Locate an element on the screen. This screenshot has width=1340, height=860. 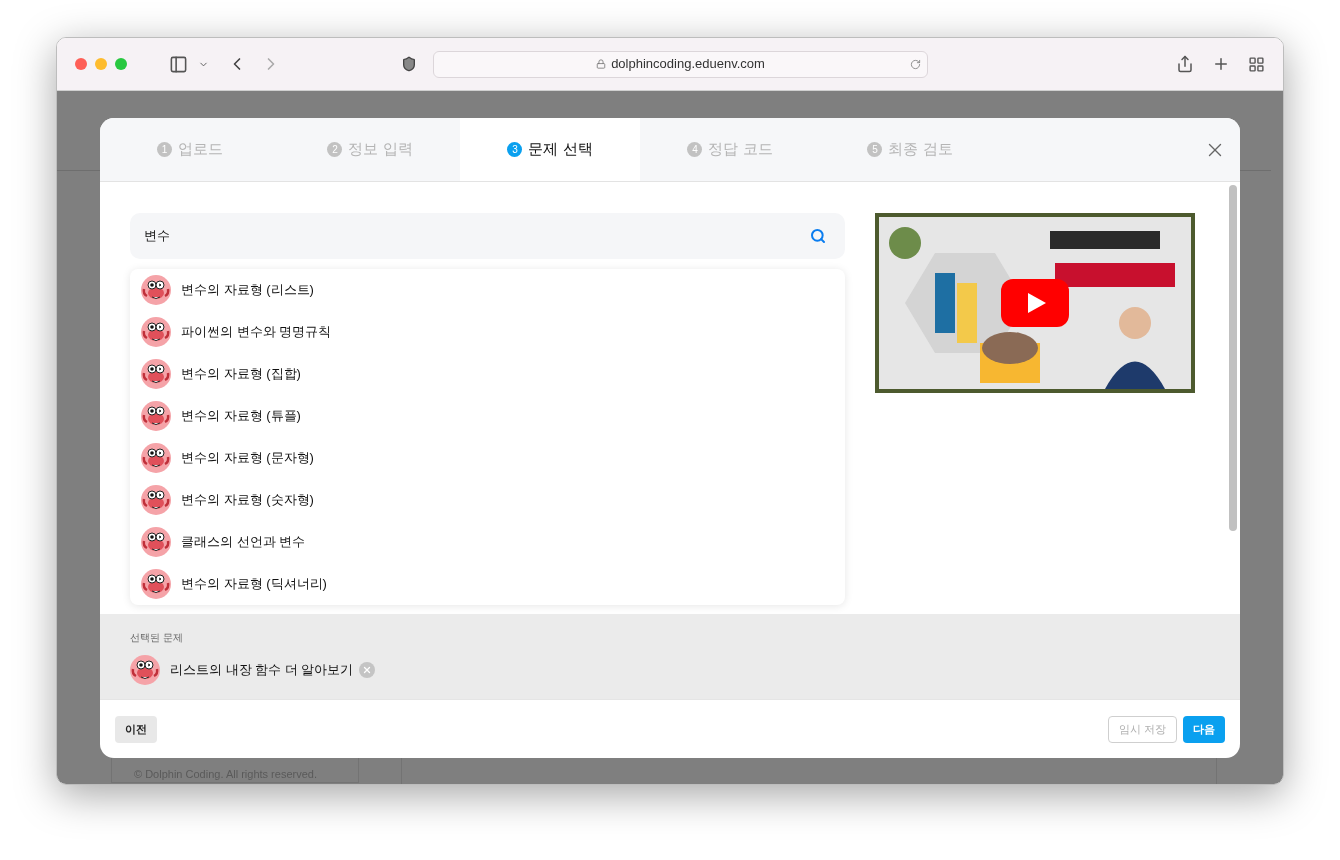
result-item: 클래스의 선언과 변수 is located at coordinates (487, 542).